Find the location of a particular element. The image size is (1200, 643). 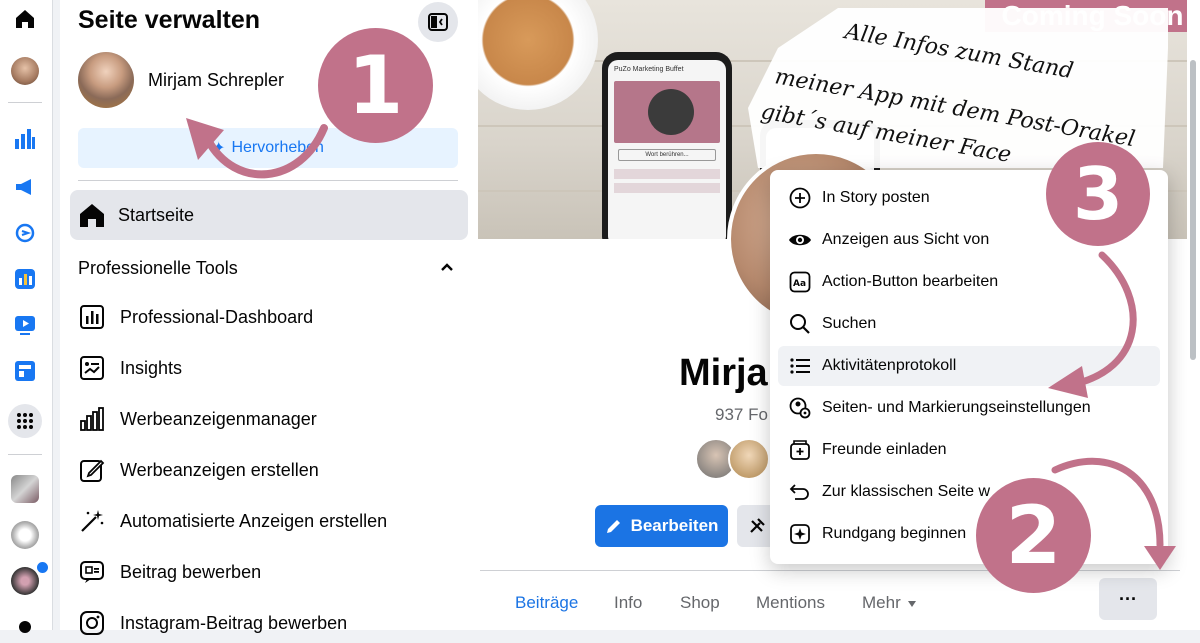

scrollbar-thumb is located at coordinates (1193, 210).